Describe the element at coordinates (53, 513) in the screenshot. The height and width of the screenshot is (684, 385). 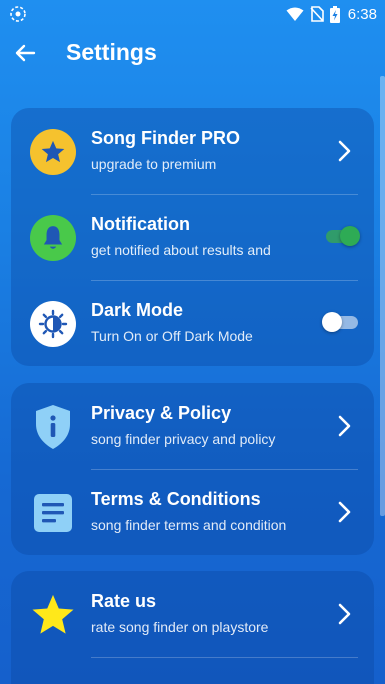
I see `document-icon` at that location.